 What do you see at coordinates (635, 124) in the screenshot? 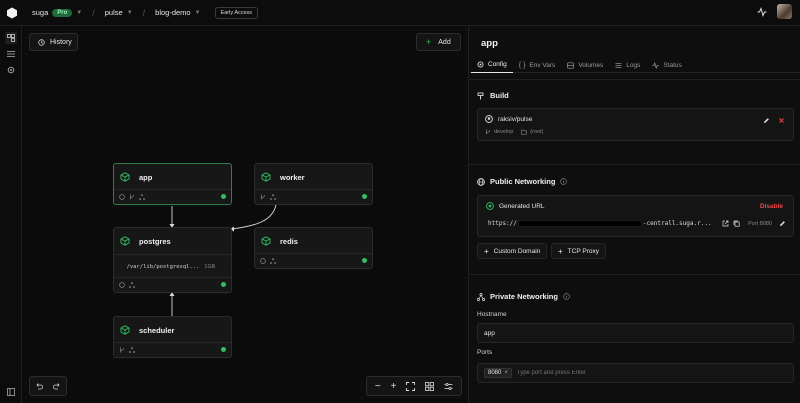
I see `build-source-card: raksiv/pulse develop (root)` at bounding box center [635, 124].